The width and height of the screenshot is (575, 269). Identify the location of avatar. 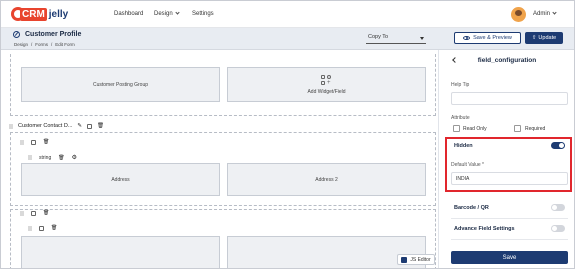
(518, 14).